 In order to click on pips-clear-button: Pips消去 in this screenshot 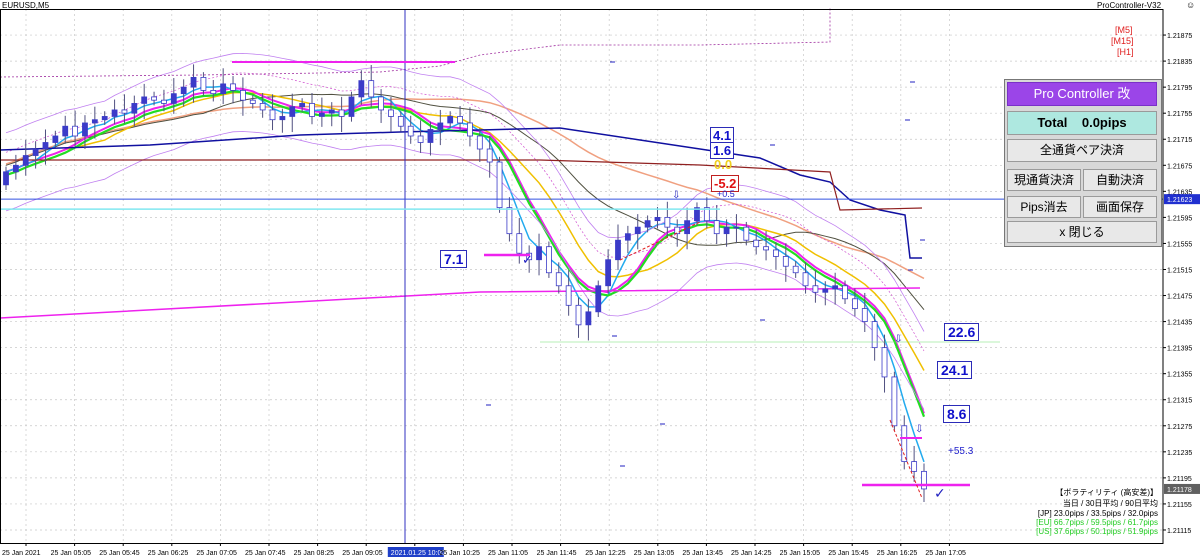, I will do `click(1044, 207)`.